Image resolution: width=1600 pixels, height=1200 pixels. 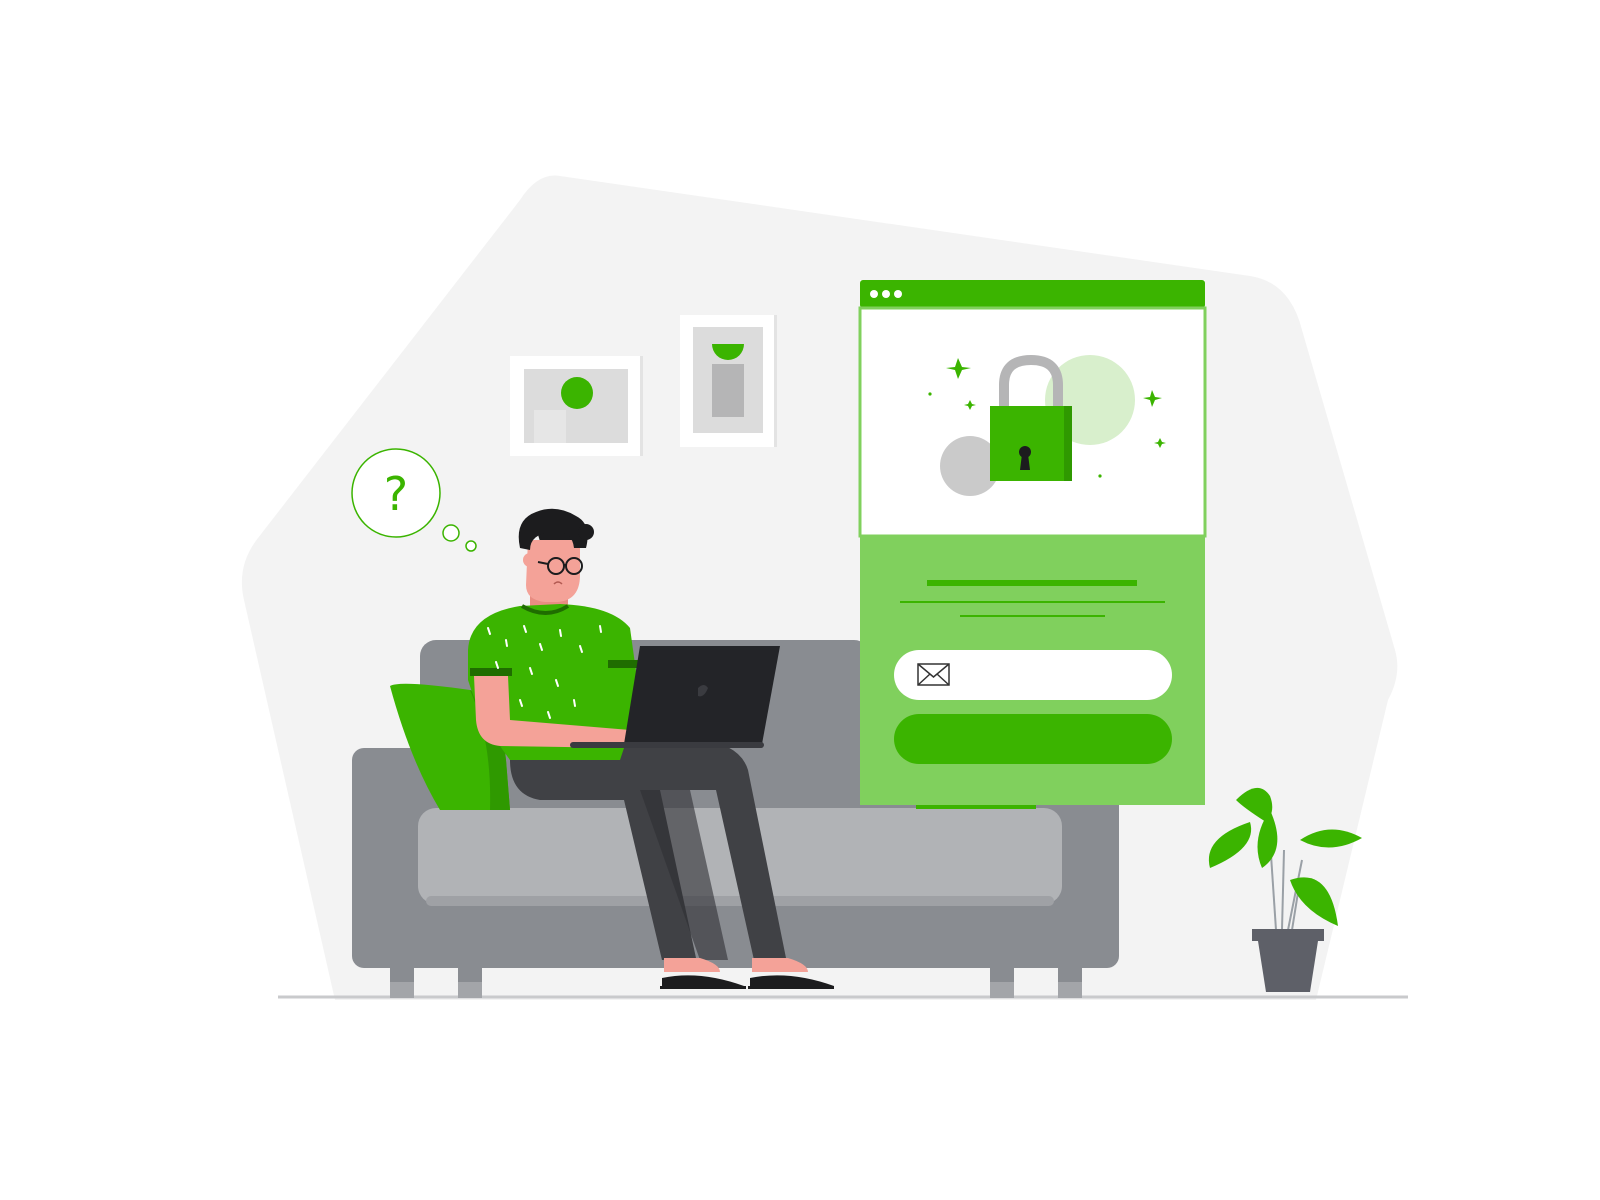 What do you see at coordinates (1032, 544) in the screenshot?
I see `login-window` at bounding box center [1032, 544].